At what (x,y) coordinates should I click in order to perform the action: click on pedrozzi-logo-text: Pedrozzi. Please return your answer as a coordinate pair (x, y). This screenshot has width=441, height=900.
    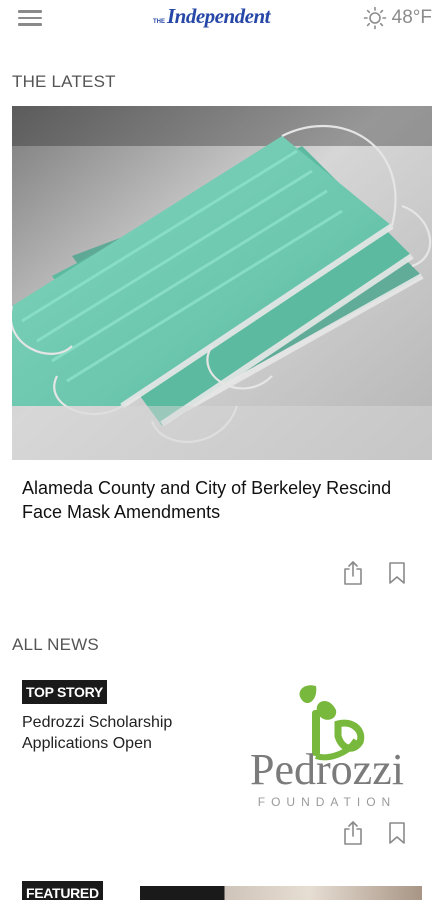
    Looking at the image, I should click on (327, 769).